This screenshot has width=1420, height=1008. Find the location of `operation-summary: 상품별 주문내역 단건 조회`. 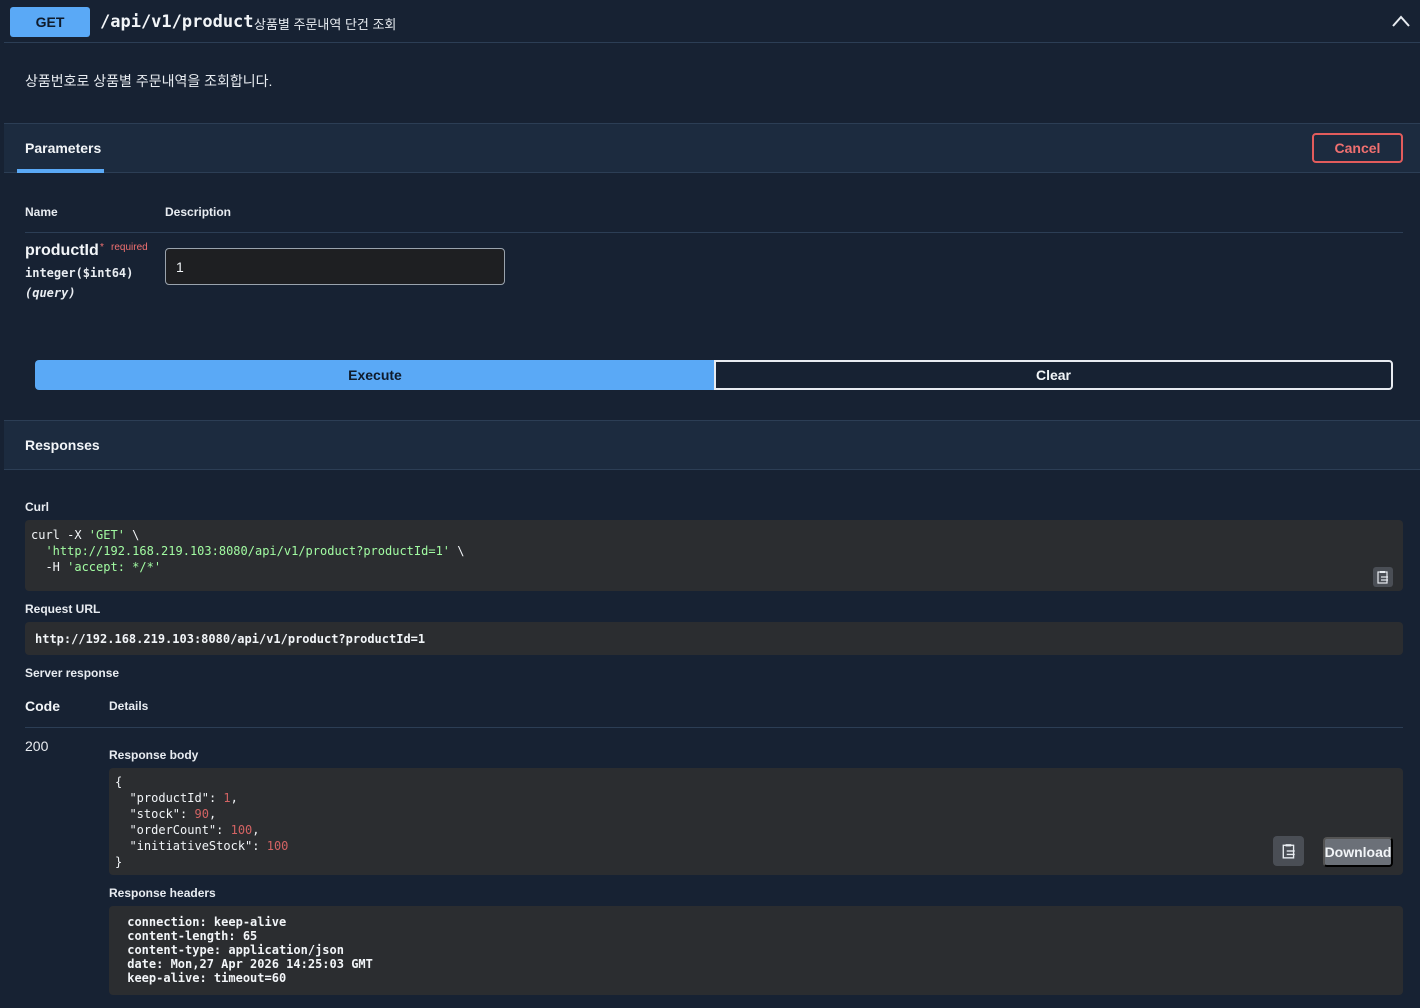

operation-summary: 상품별 주문내역 단건 조회 is located at coordinates (325, 24).